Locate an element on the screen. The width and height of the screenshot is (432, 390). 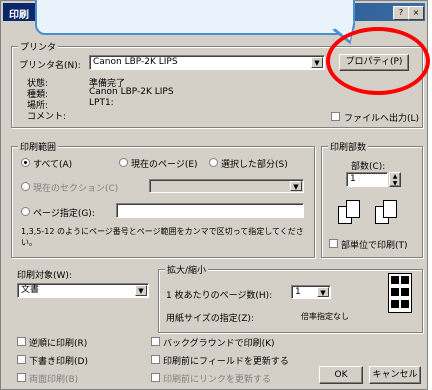
close-button: × is located at coordinates (416, 13).